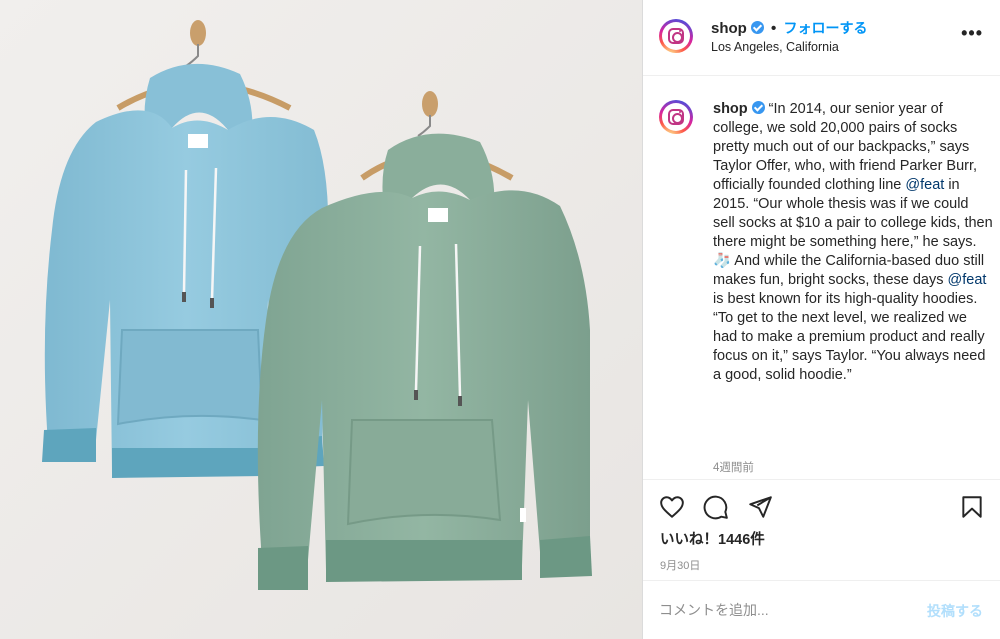  What do you see at coordinates (730, 109) in the screenshot?
I see `caption-username: shop` at bounding box center [730, 109].